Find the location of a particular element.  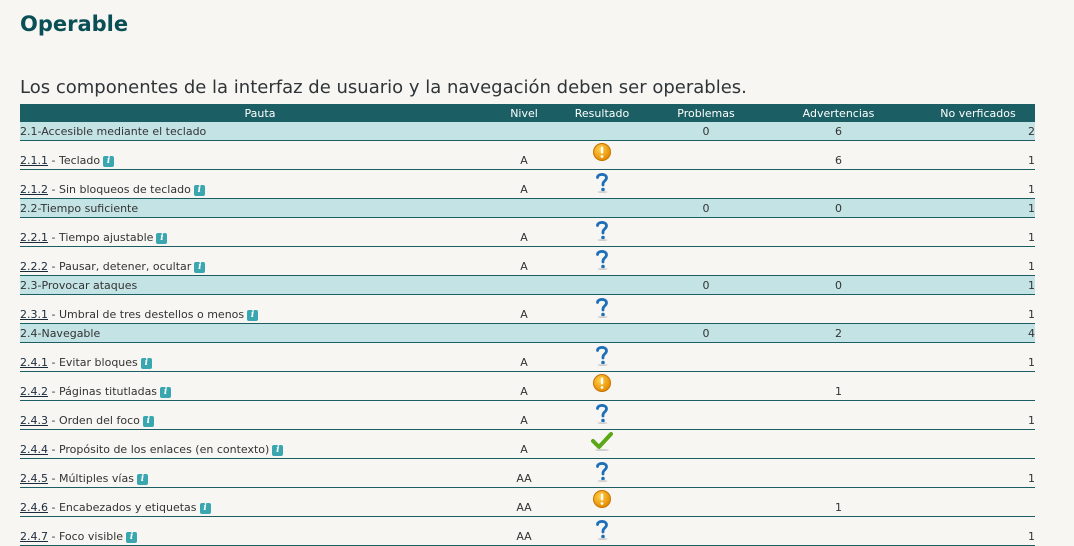

table-row: 2.4.6 - Encabezados y etiquetas i AA 1 is located at coordinates (527, 502).